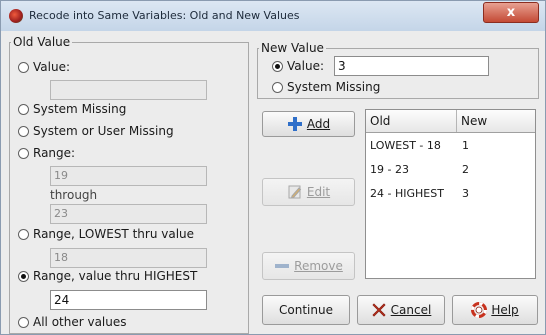 This screenshot has width=546, height=335. I want to click on continue-label: Continue, so click(306, 310).